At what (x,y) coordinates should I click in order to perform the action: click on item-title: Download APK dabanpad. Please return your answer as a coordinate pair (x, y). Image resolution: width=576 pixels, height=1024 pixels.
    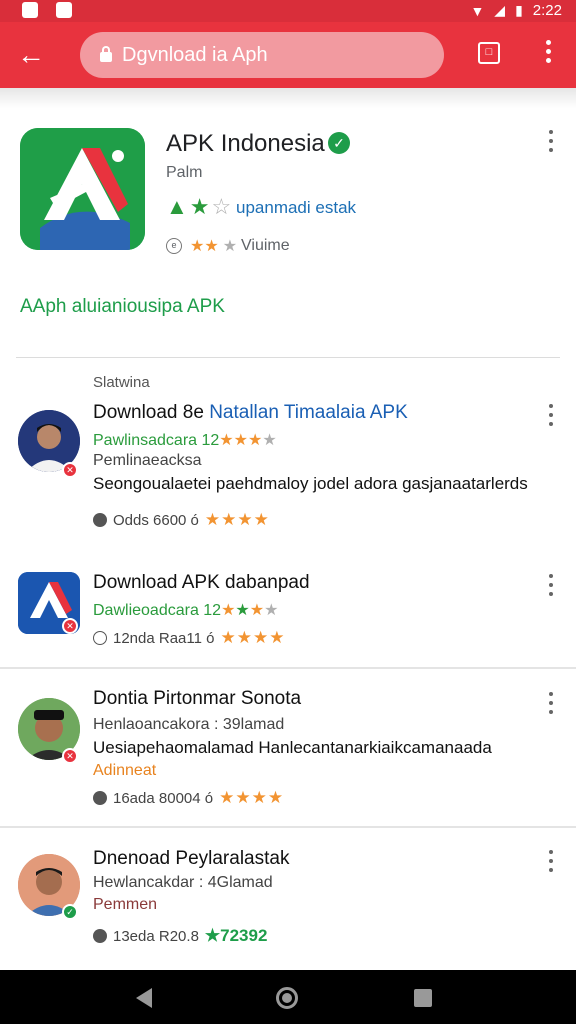
    Looking at the image, I should click on (201, 582).